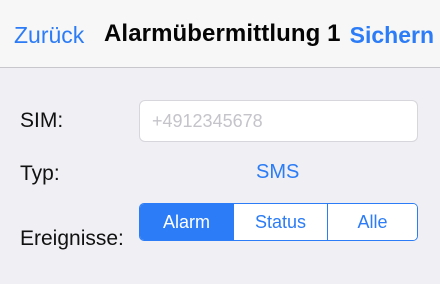 This screenshot has width=440, height=284. I want to click on sim-label: SIM:, so click(42, 120).